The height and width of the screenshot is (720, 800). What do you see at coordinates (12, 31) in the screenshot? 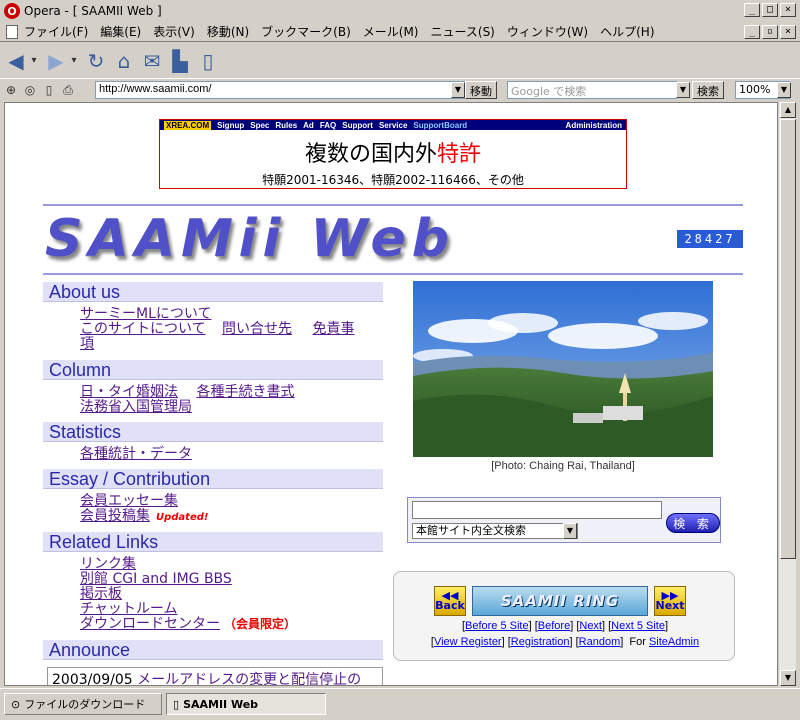
I see `document-icon` at bounding box center [12, 31].